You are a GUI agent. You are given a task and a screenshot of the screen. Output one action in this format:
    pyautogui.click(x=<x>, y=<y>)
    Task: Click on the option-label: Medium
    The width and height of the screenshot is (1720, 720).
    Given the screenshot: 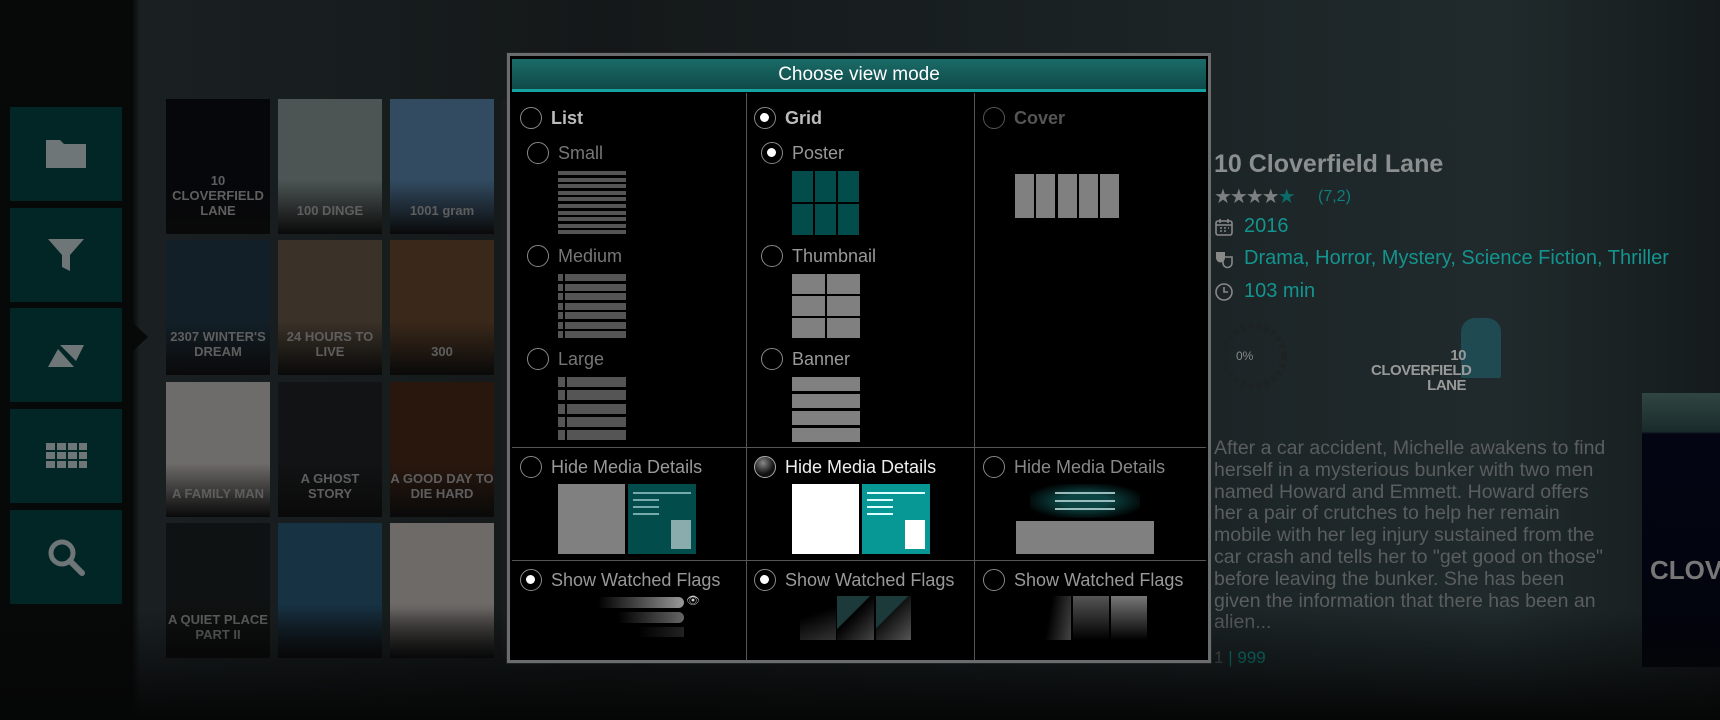 What is the action you would take?
    pyautogui.click(x=590, y=255)
    